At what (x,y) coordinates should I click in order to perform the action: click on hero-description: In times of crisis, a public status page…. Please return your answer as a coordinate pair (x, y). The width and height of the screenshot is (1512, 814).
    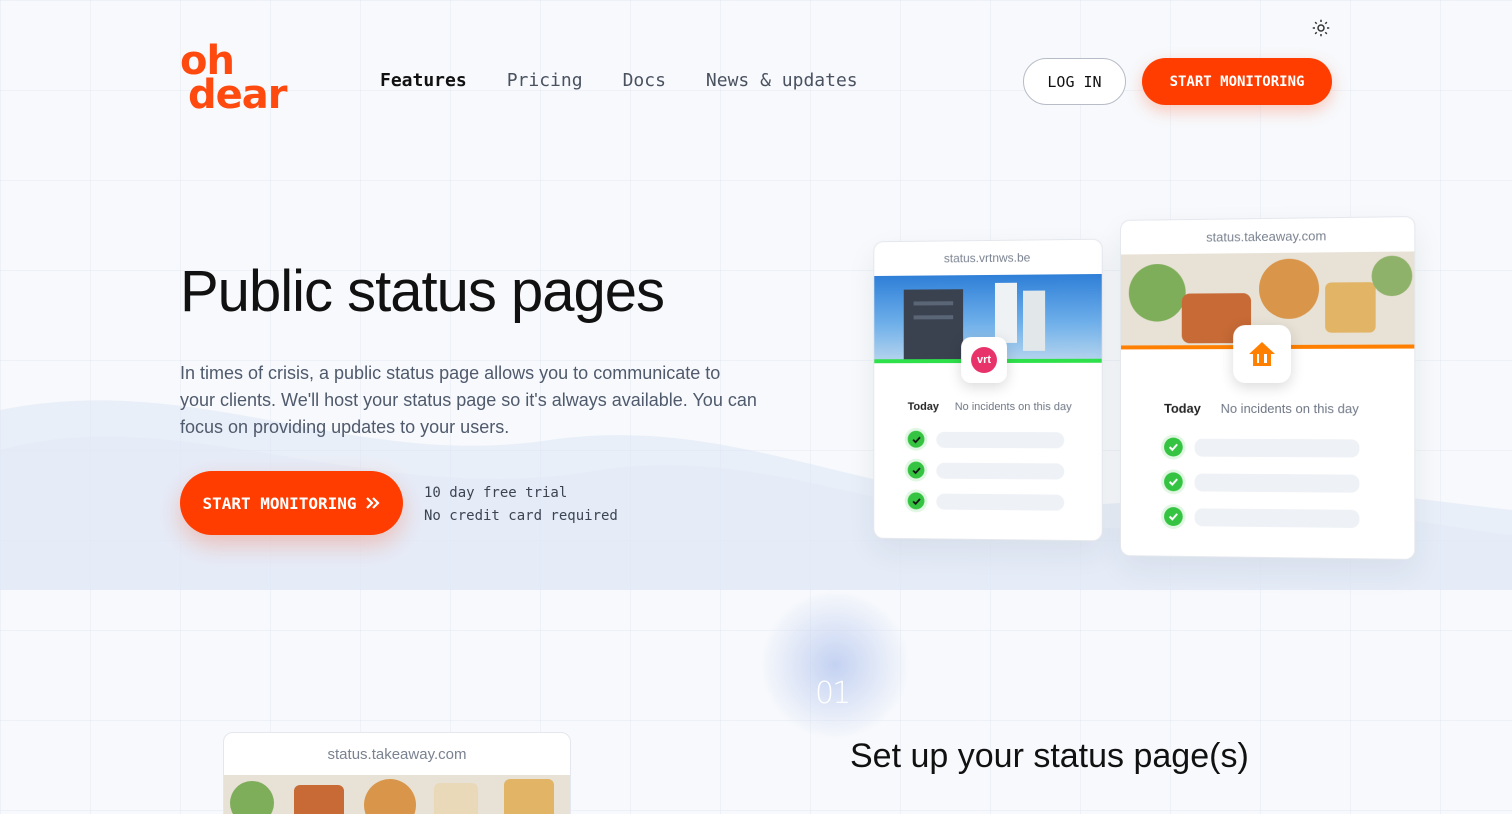
    Looking at the image, I should click on (468, 400).